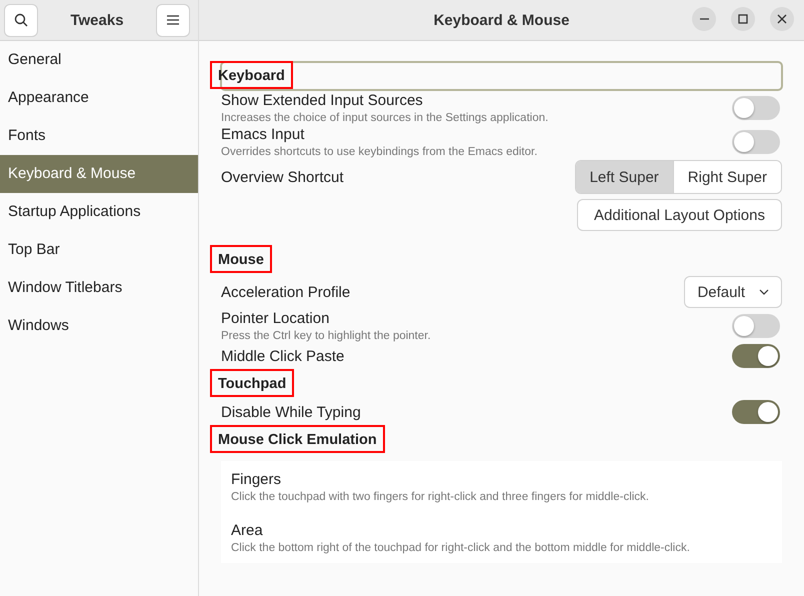 This screenshot has width=804, height=596. I want to click on setting-label: Show Extended Input Sources, so click(322, 100).